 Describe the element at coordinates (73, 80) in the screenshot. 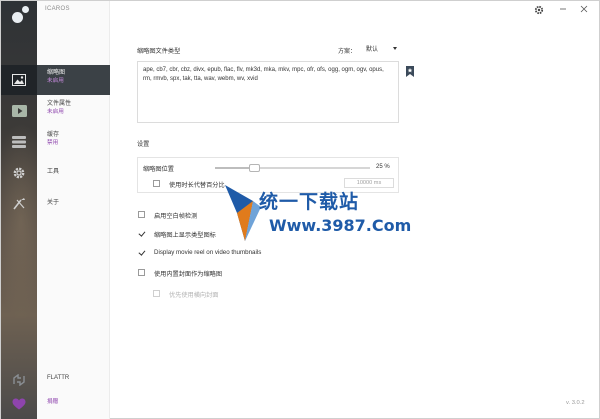

I see `sidebar-item-thumbnails: 缩略图 未启用` at that location.